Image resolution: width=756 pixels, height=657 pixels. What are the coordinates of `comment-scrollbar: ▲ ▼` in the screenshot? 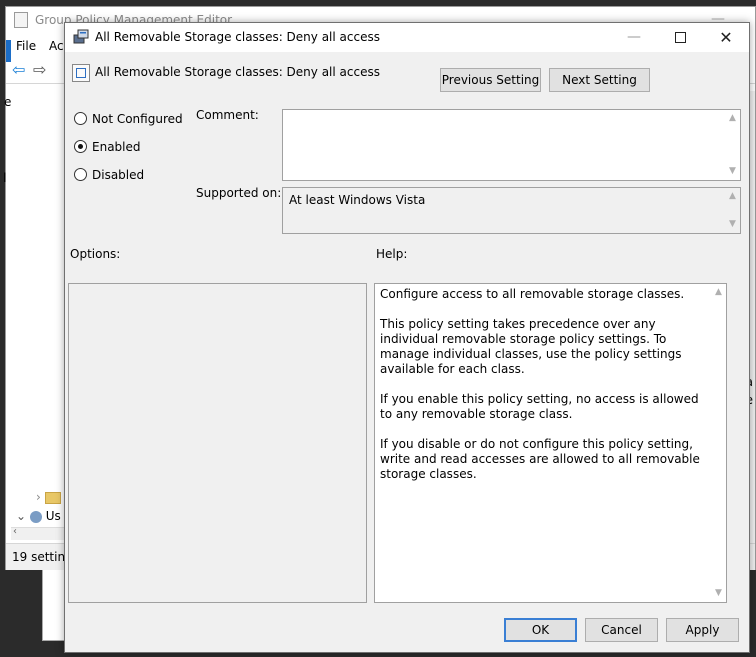 It's located at (732, 145).